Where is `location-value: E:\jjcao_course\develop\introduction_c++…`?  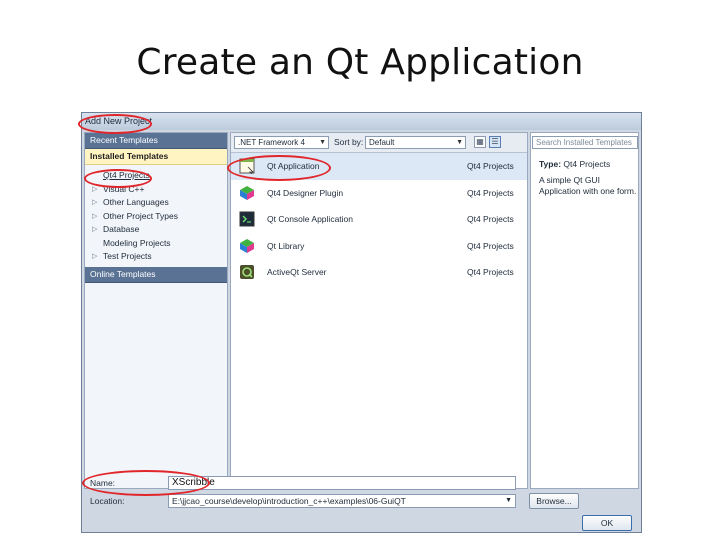 location-value: E:\jjcao_course\develop\introduction_c++… is located at coordinates (289, 501).